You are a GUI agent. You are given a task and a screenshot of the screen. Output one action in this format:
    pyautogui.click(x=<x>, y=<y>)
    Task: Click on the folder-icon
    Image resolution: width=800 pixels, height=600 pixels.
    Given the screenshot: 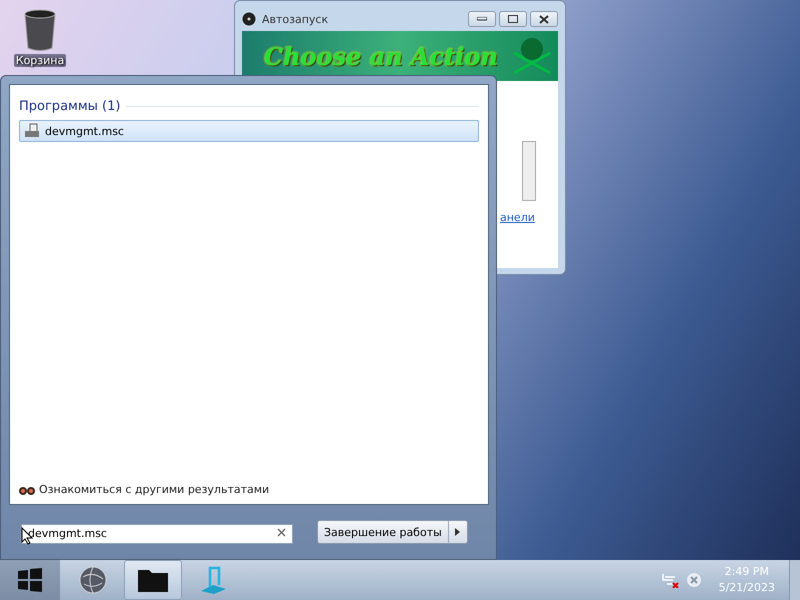 What is the action you would take?
    pyautogui.click(x=153, y=580)
    